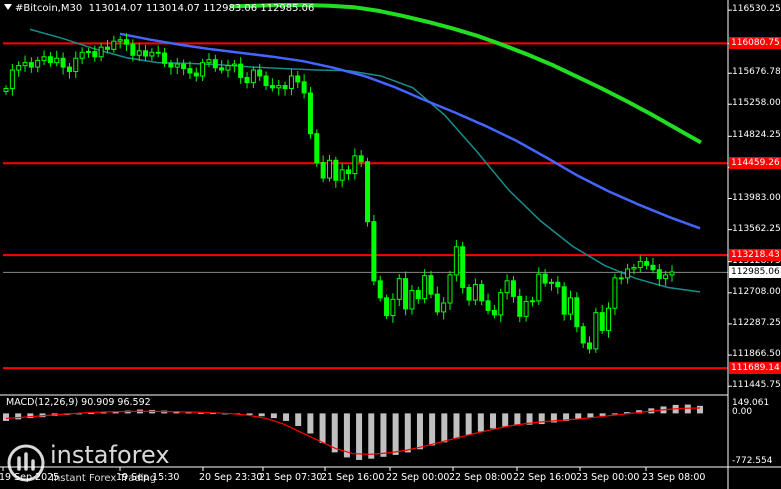 The height and width of the screenshot is (489, 781). What do you see at coordinates (756, 72) in the screenshot?
I see `price-tick-label: 115676.78` at bounding box center [756, 72].